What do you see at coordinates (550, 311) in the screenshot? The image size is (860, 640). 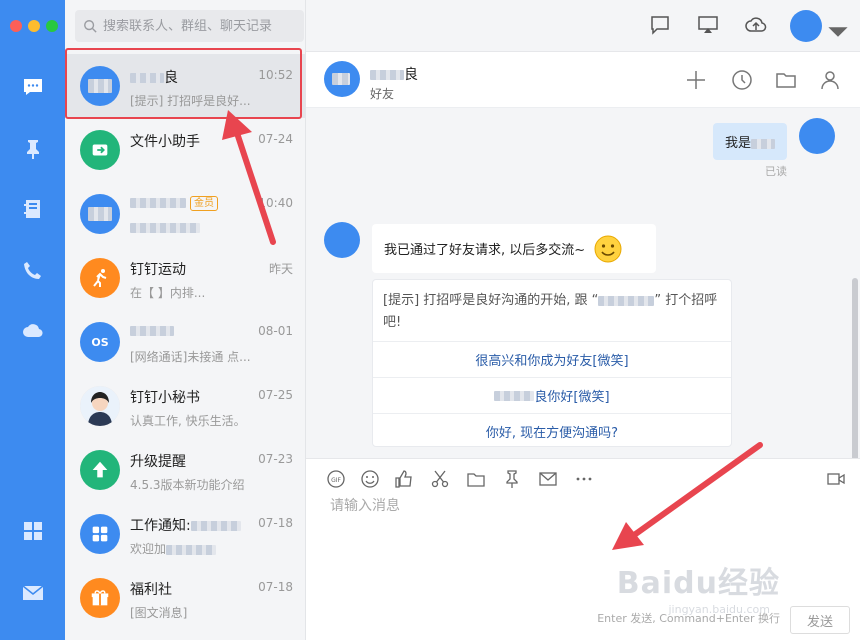 I see `hint-text: [提示] 打招呼是良好沟通的开始, 跟 “” 打个招呼吧!` at bounding box center [550, 311].